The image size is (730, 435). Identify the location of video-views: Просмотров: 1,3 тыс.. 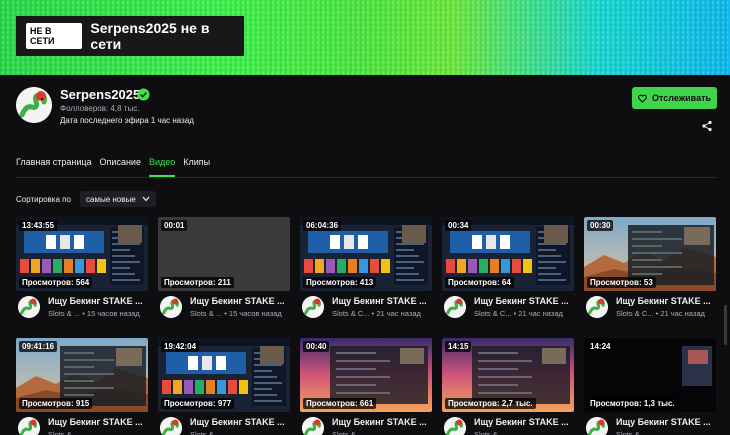
(632, 403).